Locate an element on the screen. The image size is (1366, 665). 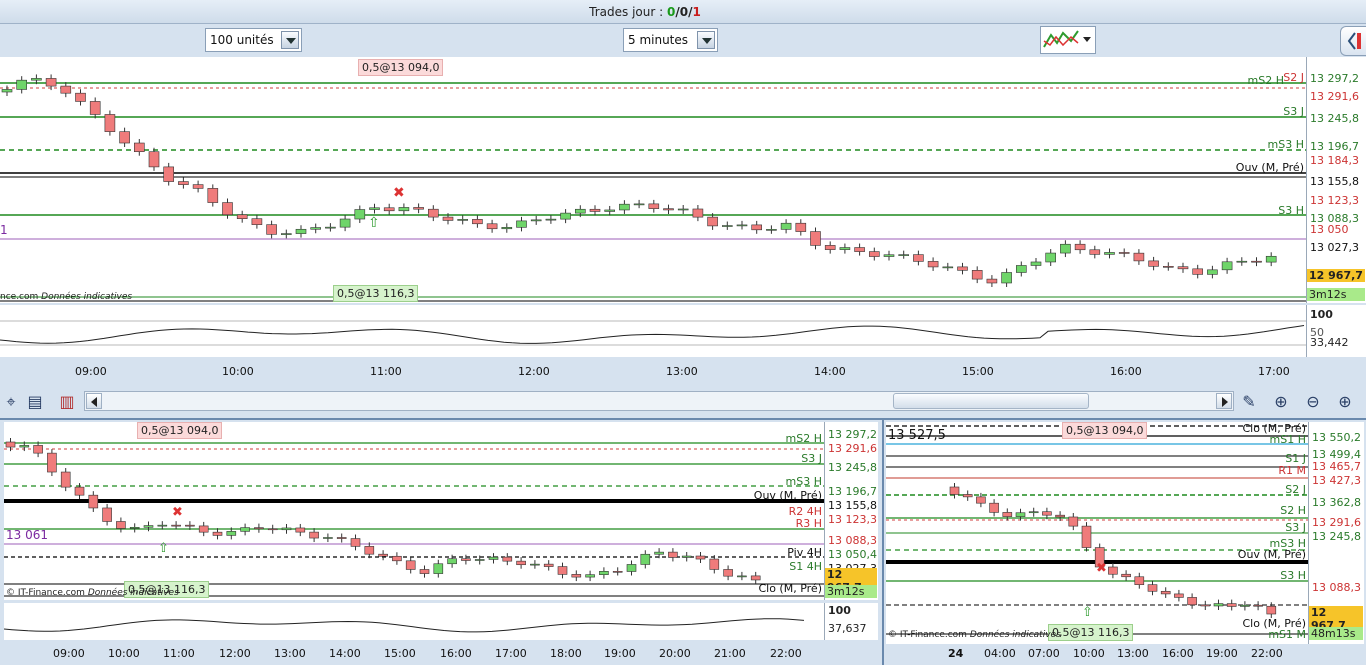
document-icon: ▤ is located at coordinates (35, 402).